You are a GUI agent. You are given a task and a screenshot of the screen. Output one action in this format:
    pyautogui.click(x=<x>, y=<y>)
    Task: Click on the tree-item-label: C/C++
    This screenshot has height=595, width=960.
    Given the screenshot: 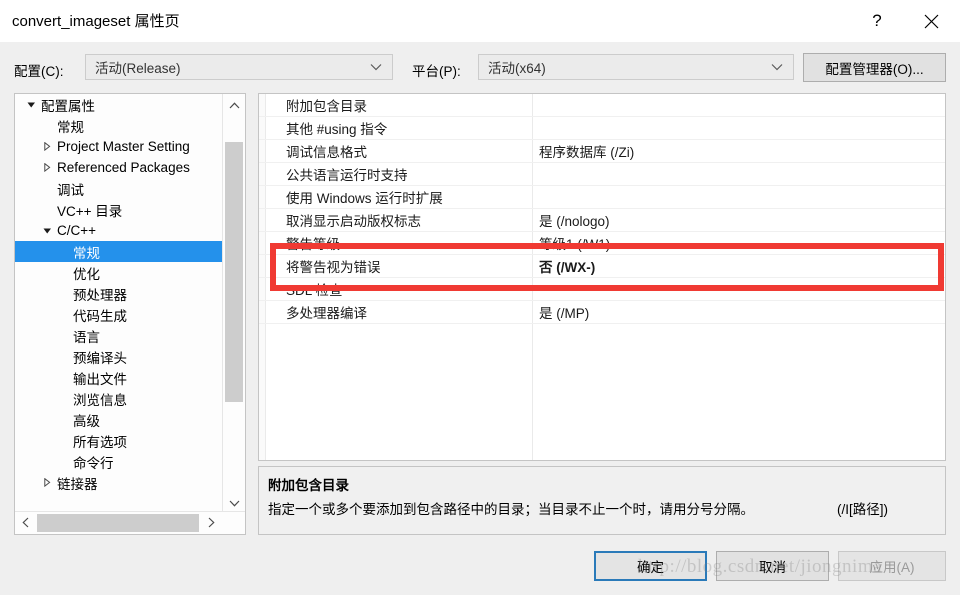 What is the action you would take?
    pyautogui.click(x=77, y=230)
    